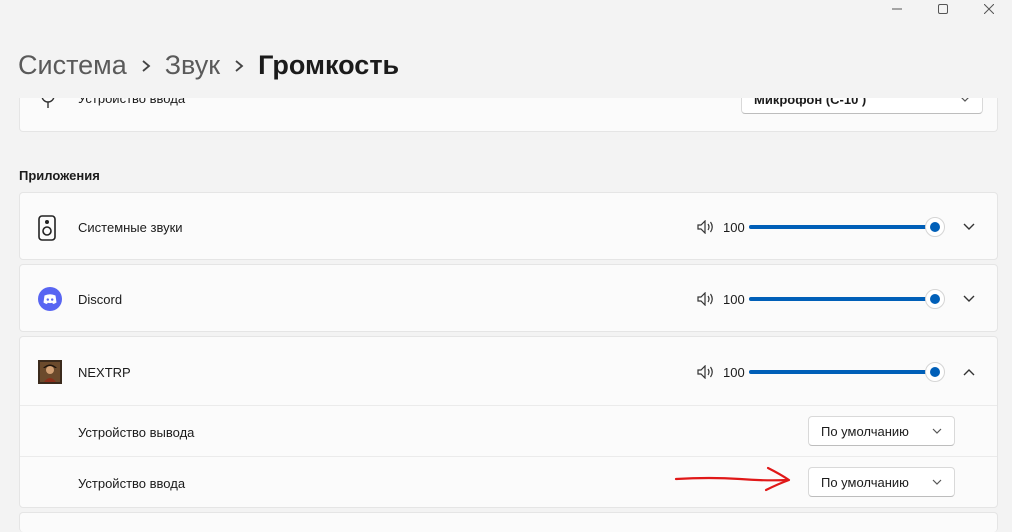 This screenshot has height=532, width=1012. I want to click on app-name: Discord, so click(100, 299).